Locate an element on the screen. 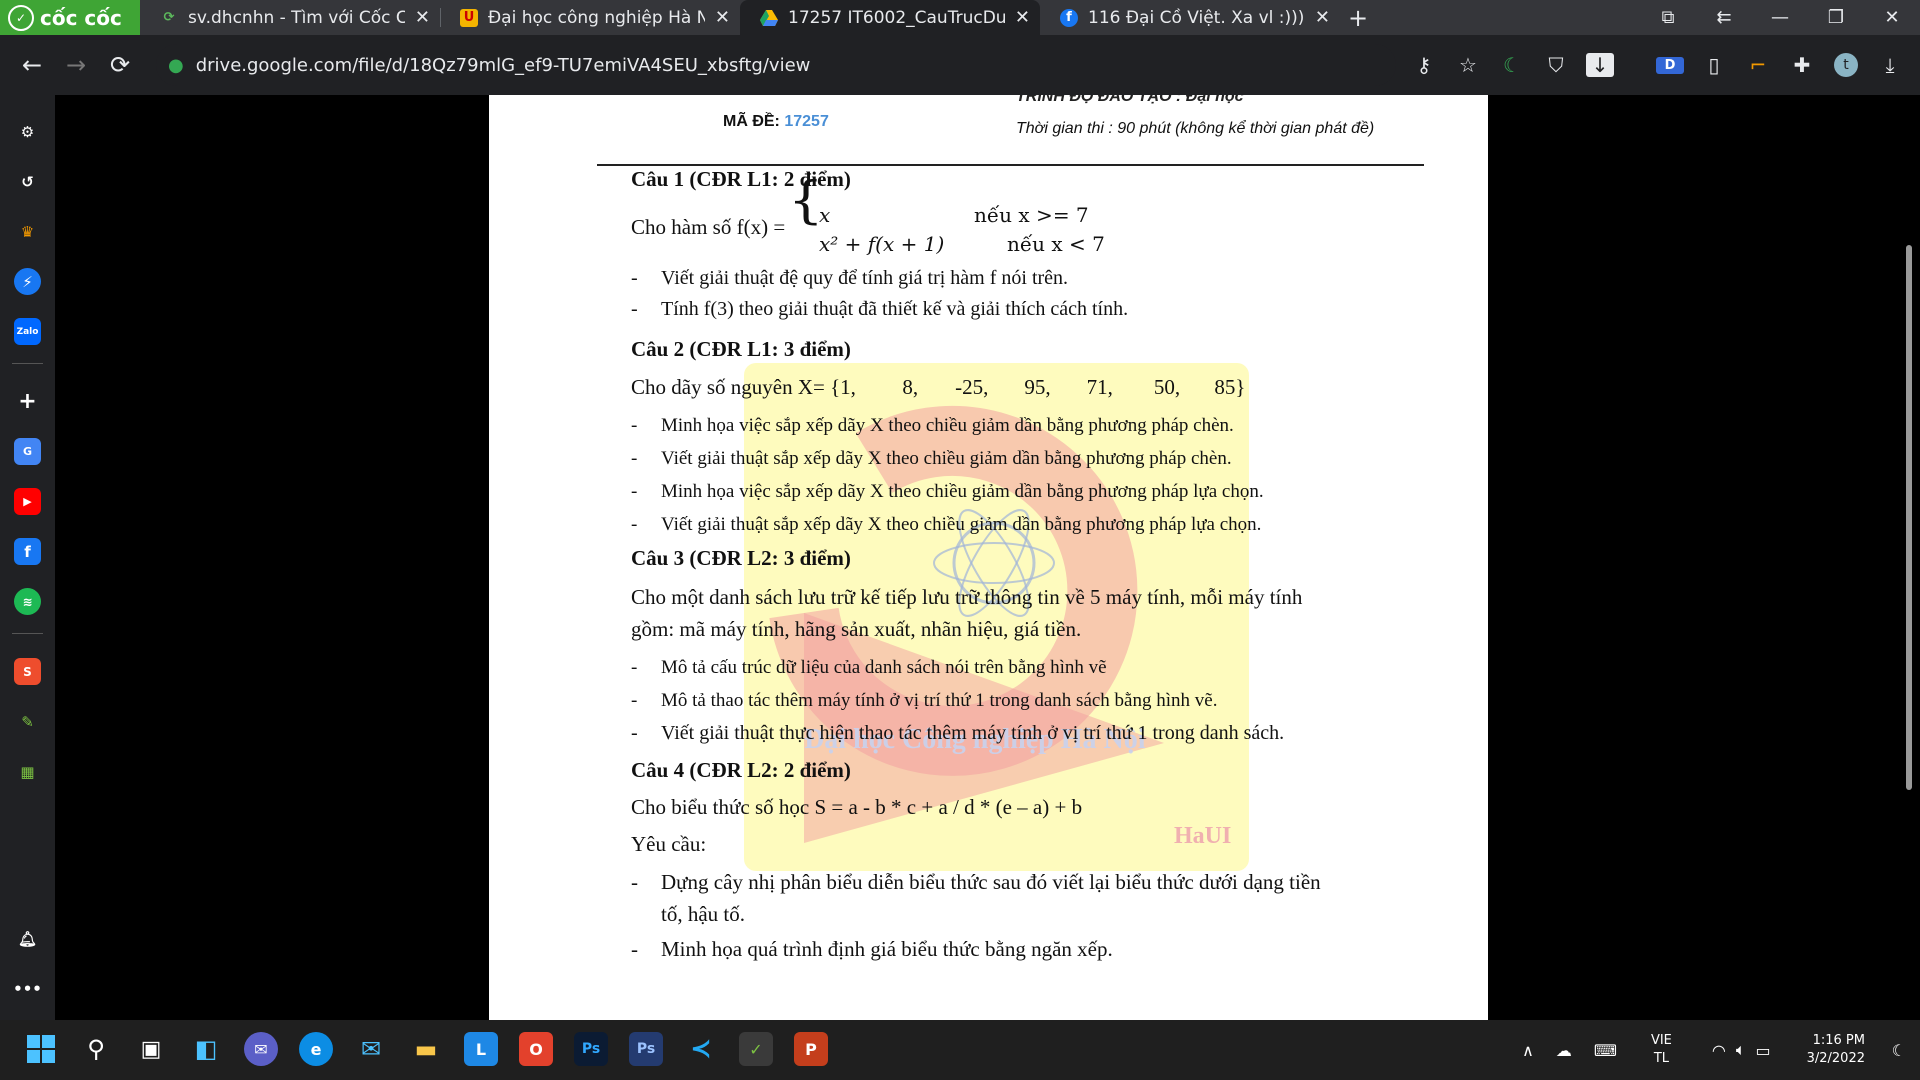 The image size is (1920, 1080). facebook-favicon-icon: f is located at coordinates (1069, 17).